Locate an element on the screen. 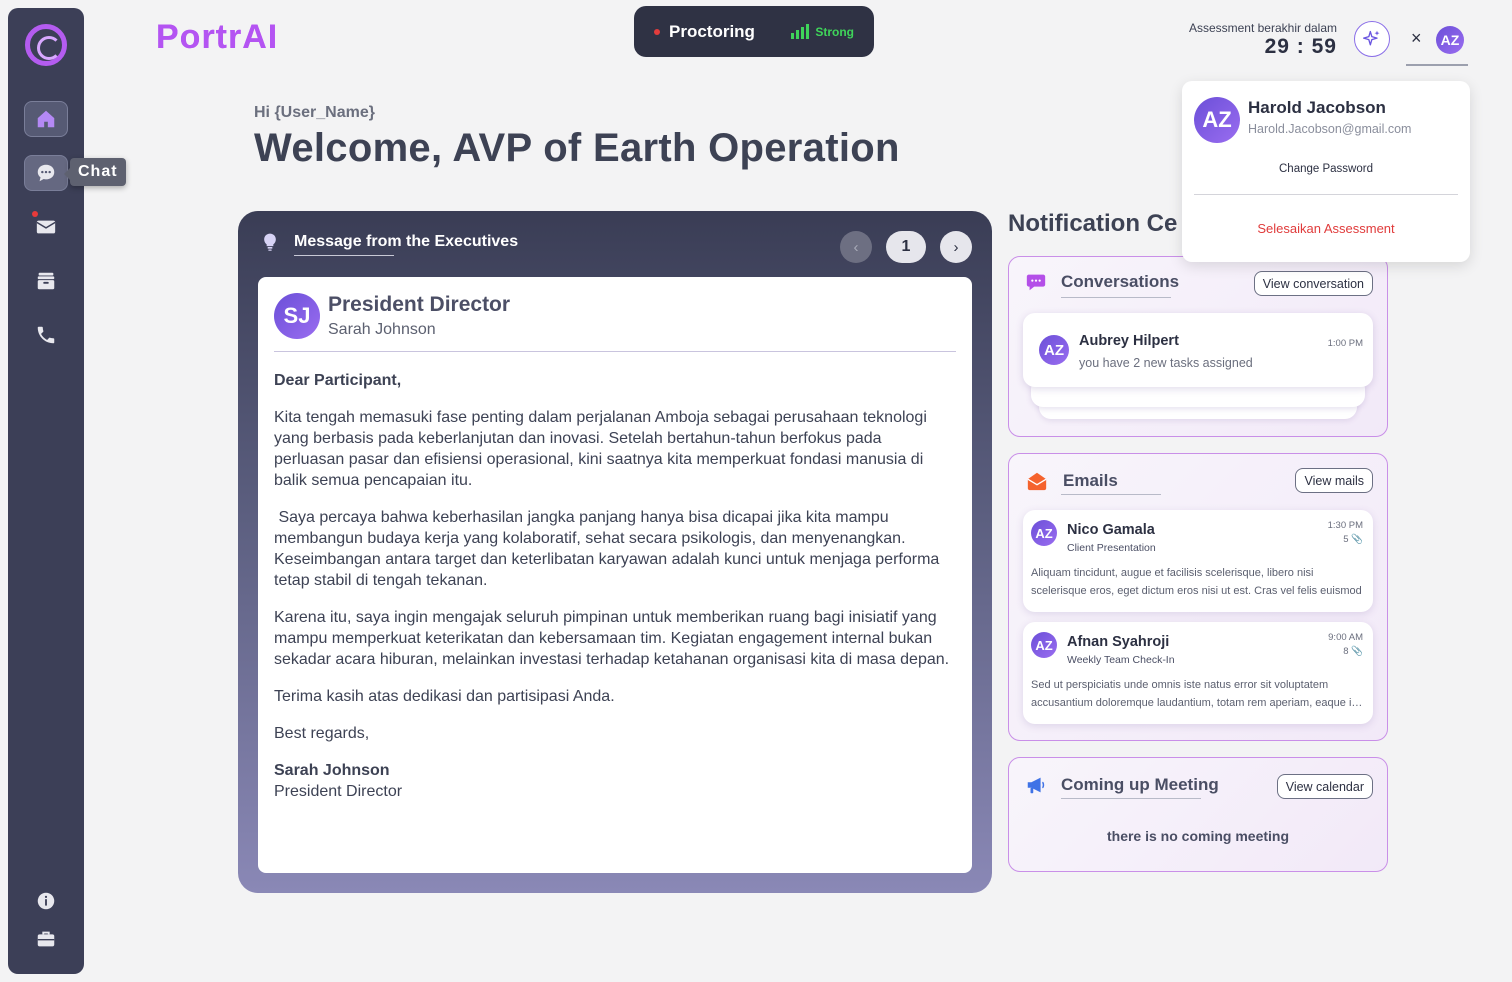  meetings-title: Coming up Meeting is located at coordinates (1140, 784).